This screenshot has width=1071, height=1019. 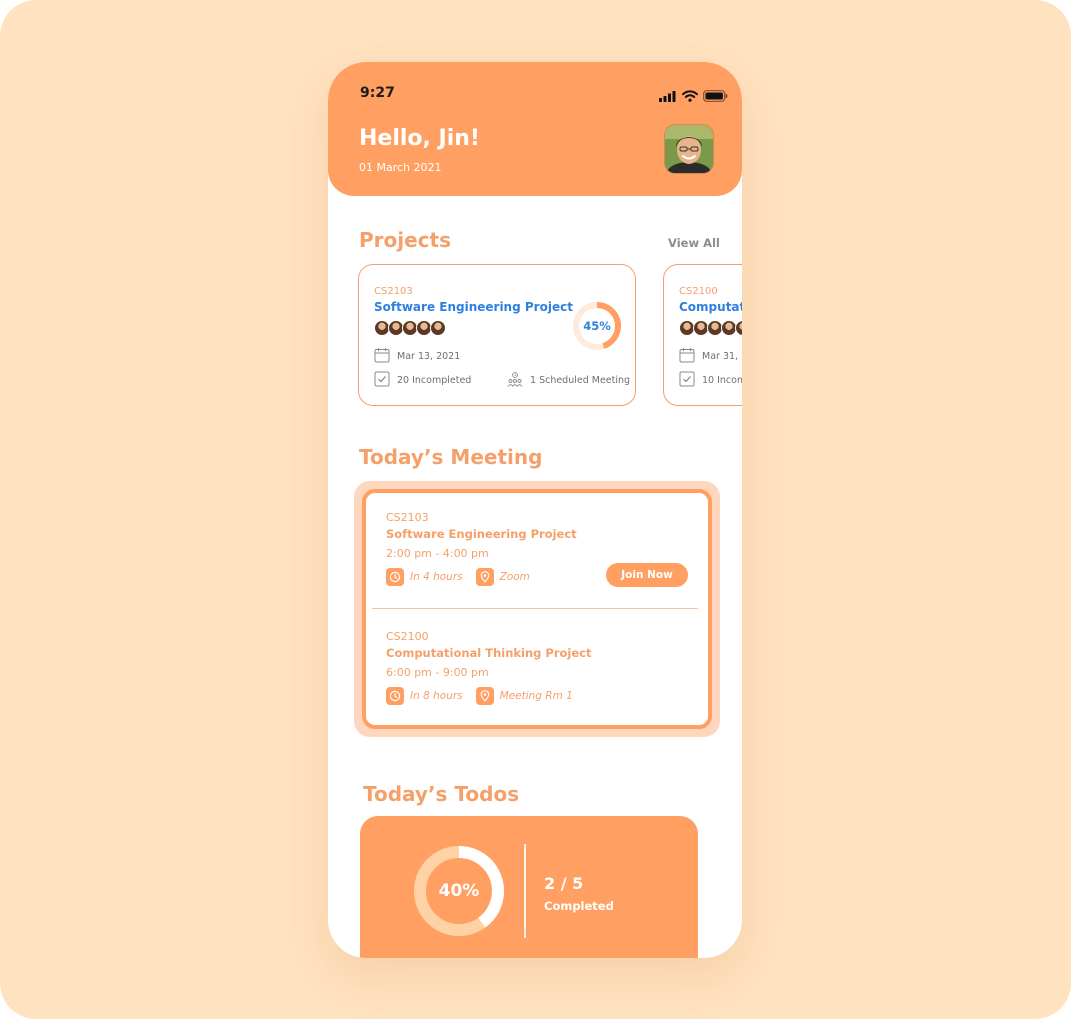 What do you see at coordinates (400, 167) in the screenshot?
I see `current-date: 01 March 2021` at bounding box center [400, 167].